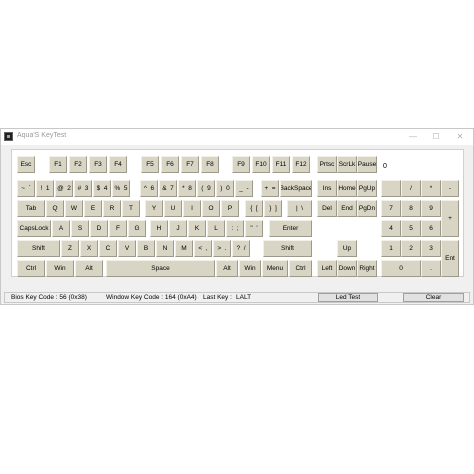 This screenshot has width=474, height=474. I want to click on key-scrlk: ScrLk, so click(347, 164).